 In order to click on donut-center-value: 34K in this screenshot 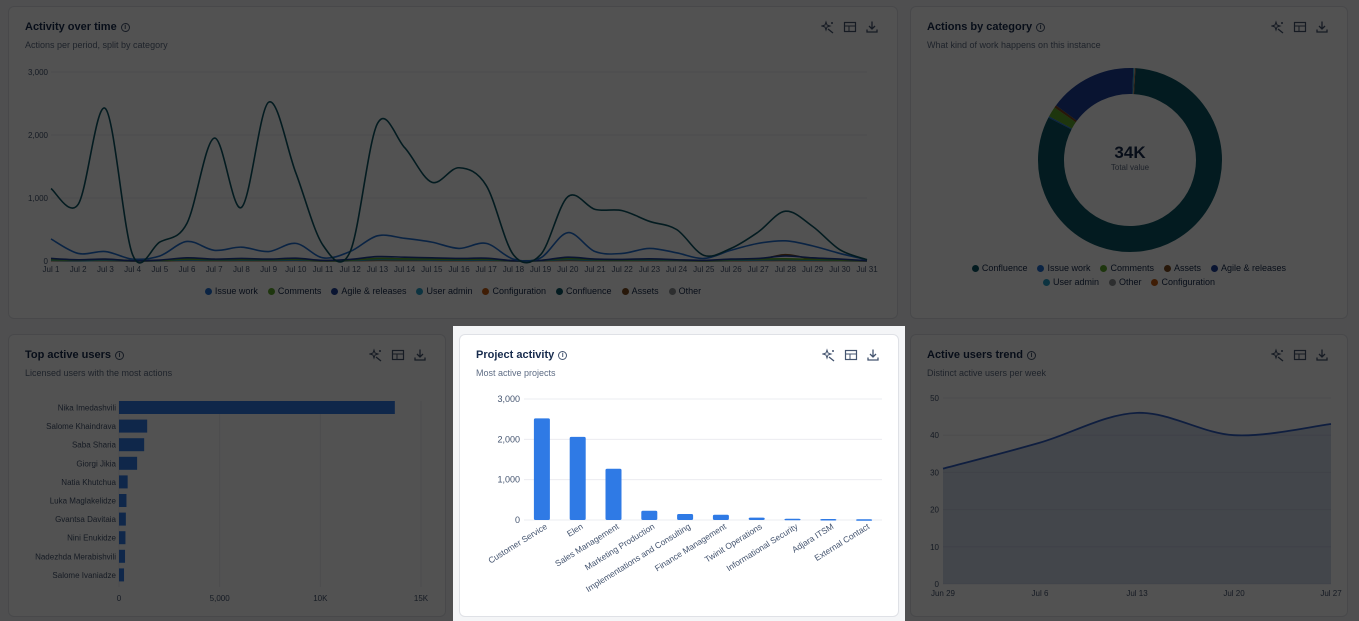, I will do `click(1130, 152)`.